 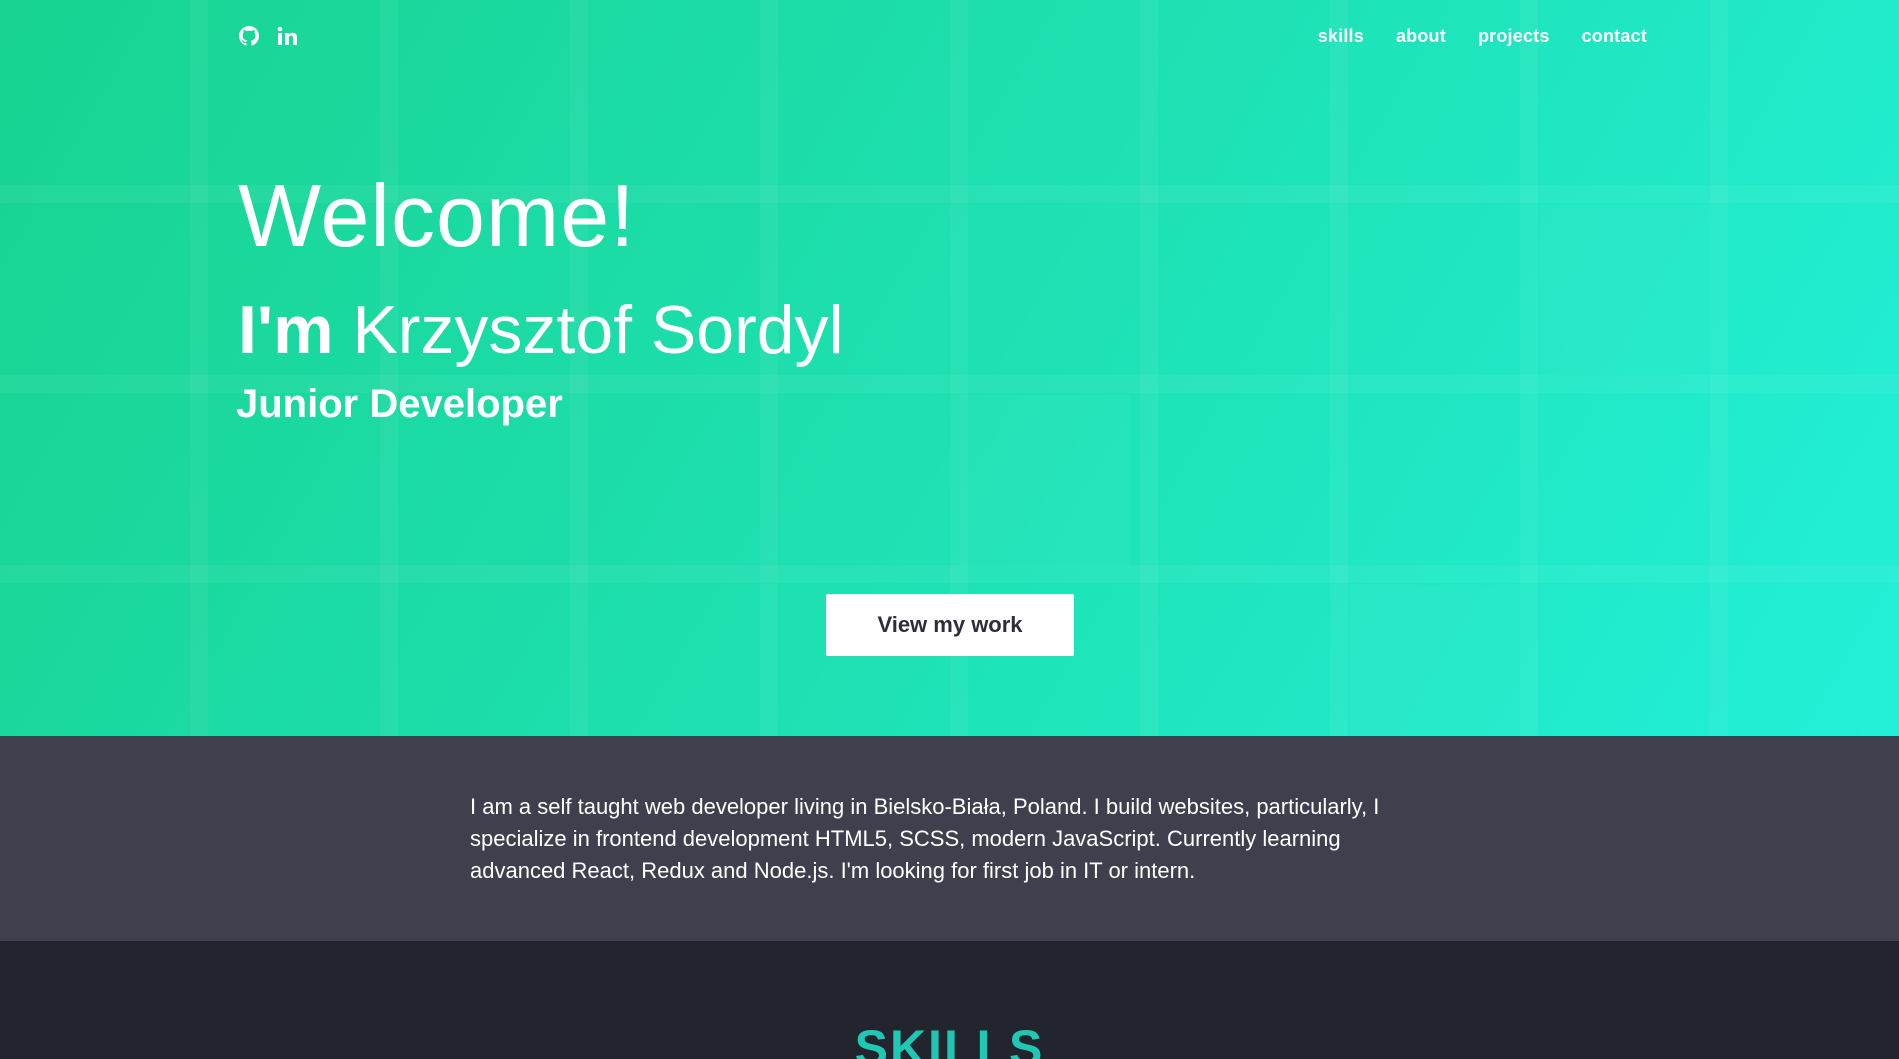 I want to click on github-icon, so click(x=249, y=38).